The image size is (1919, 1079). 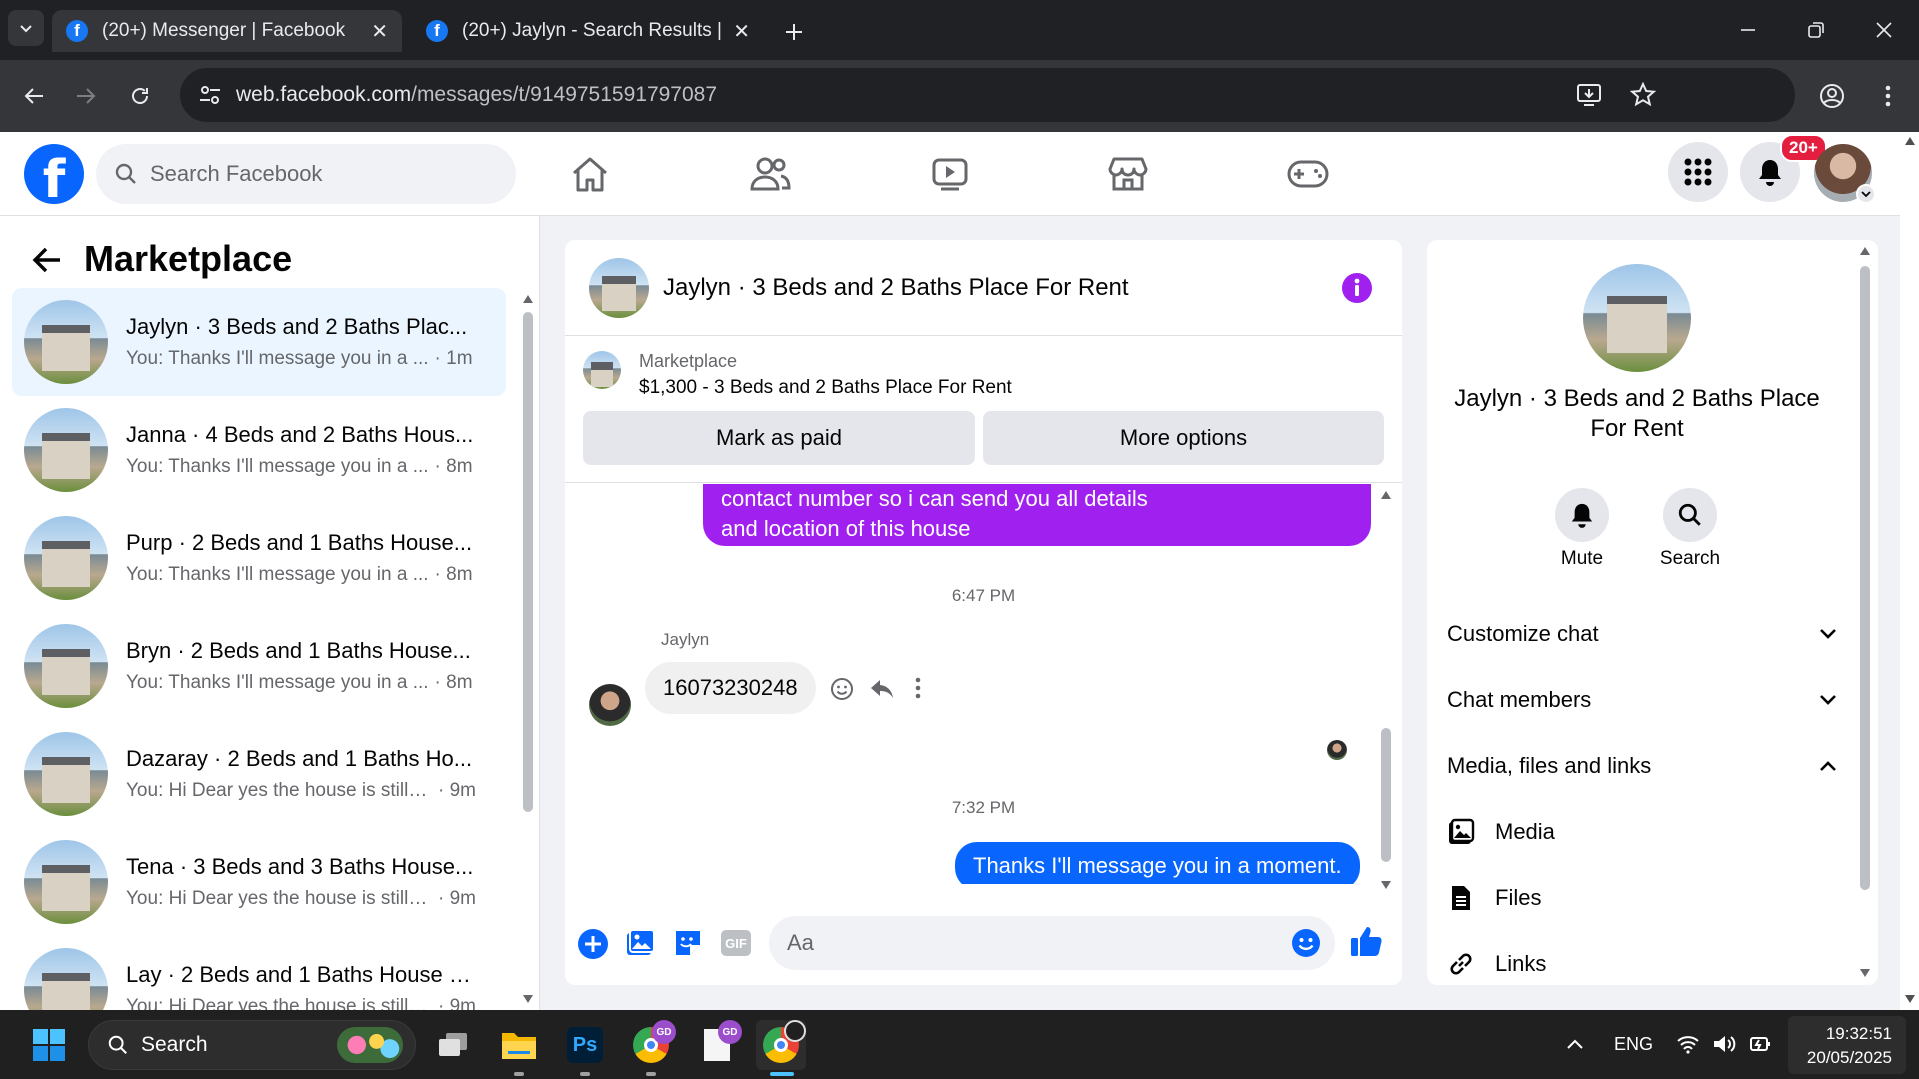 I want to click on mark-as-paid-button: Mark as paid, so click(x=779, y=438).